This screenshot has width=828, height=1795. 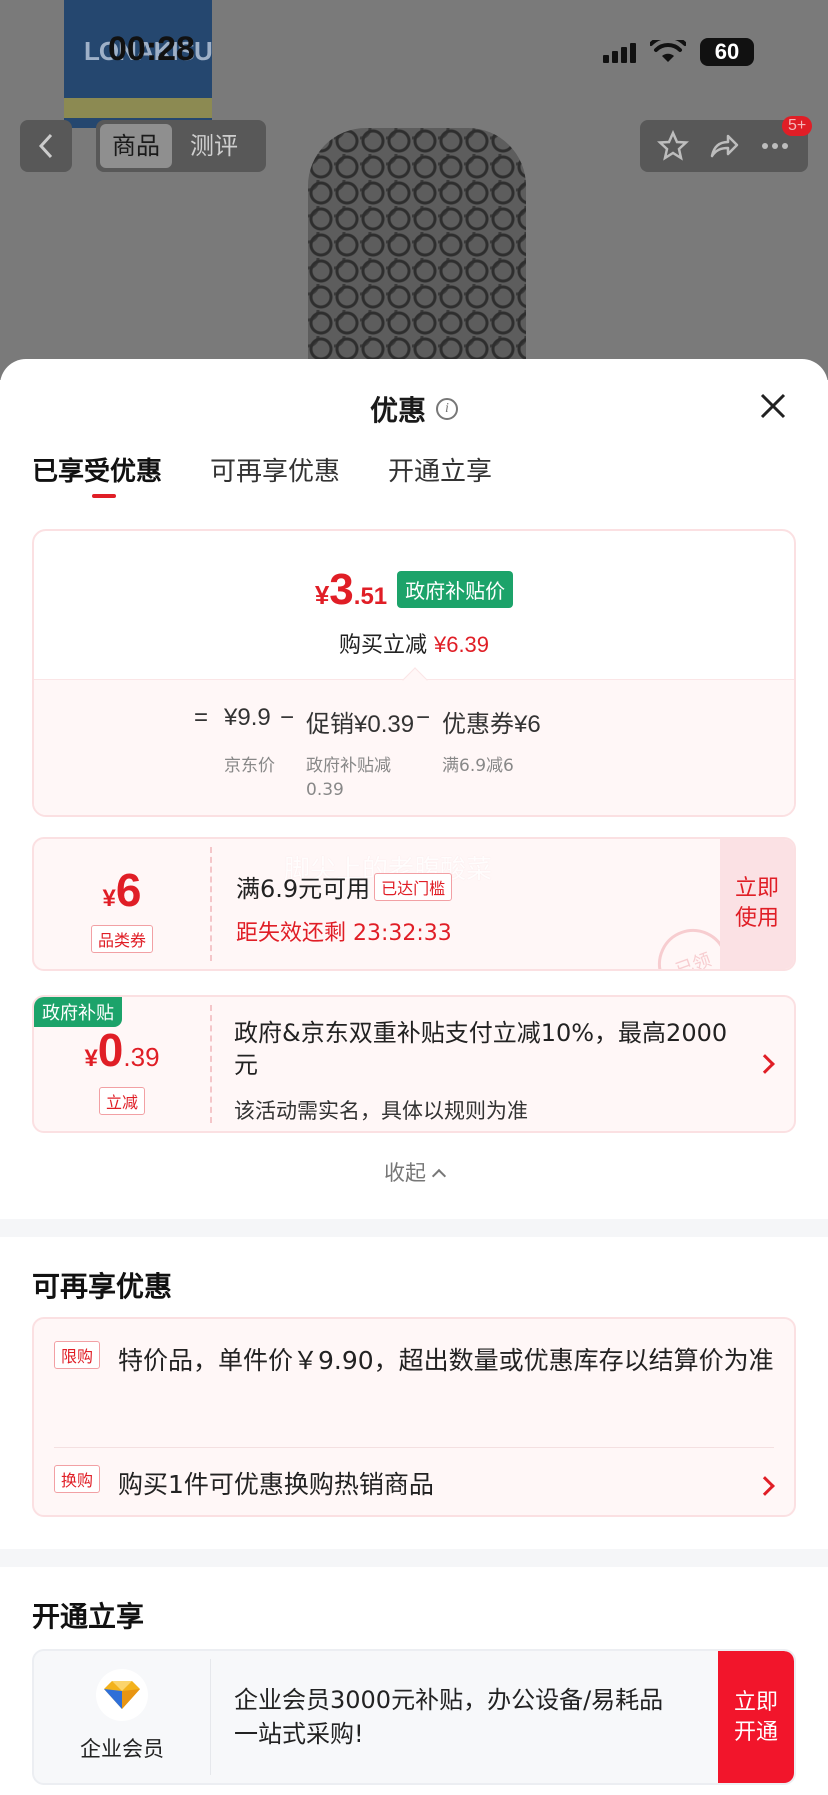 I want to click on coupon-type-tag: 品类券, so click(x=121, y=939).